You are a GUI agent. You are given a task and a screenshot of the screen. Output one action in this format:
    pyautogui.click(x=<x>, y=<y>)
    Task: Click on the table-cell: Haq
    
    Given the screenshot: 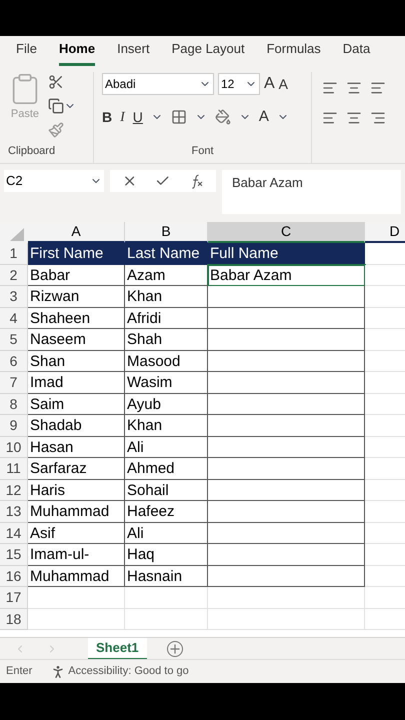 What is the action you would take?
    pyautogui.click(x=166, y=555)
    